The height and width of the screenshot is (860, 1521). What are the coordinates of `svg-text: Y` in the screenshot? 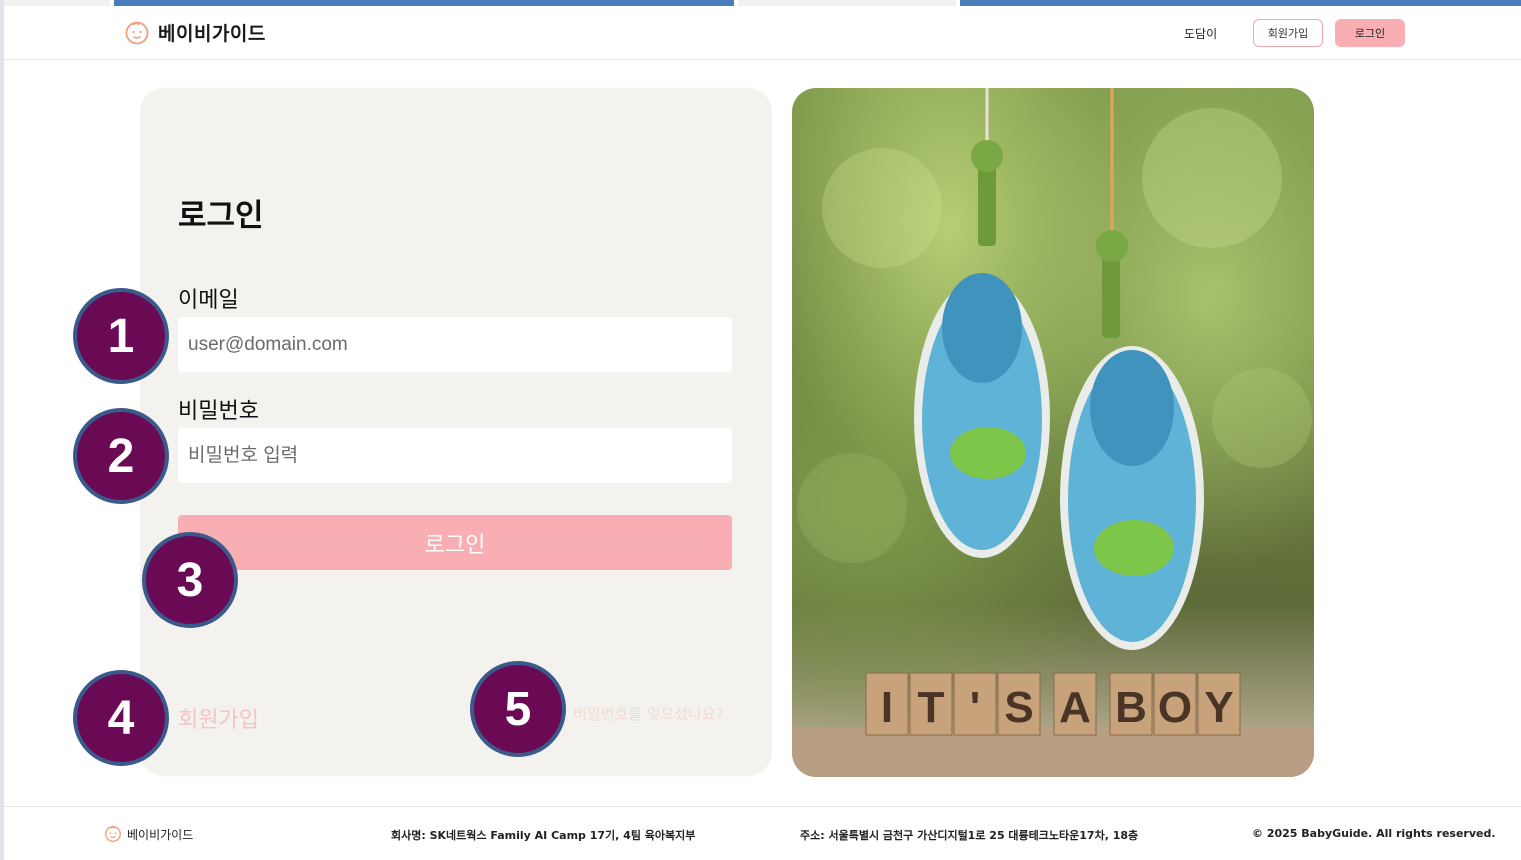 It's located at (1218, 707).